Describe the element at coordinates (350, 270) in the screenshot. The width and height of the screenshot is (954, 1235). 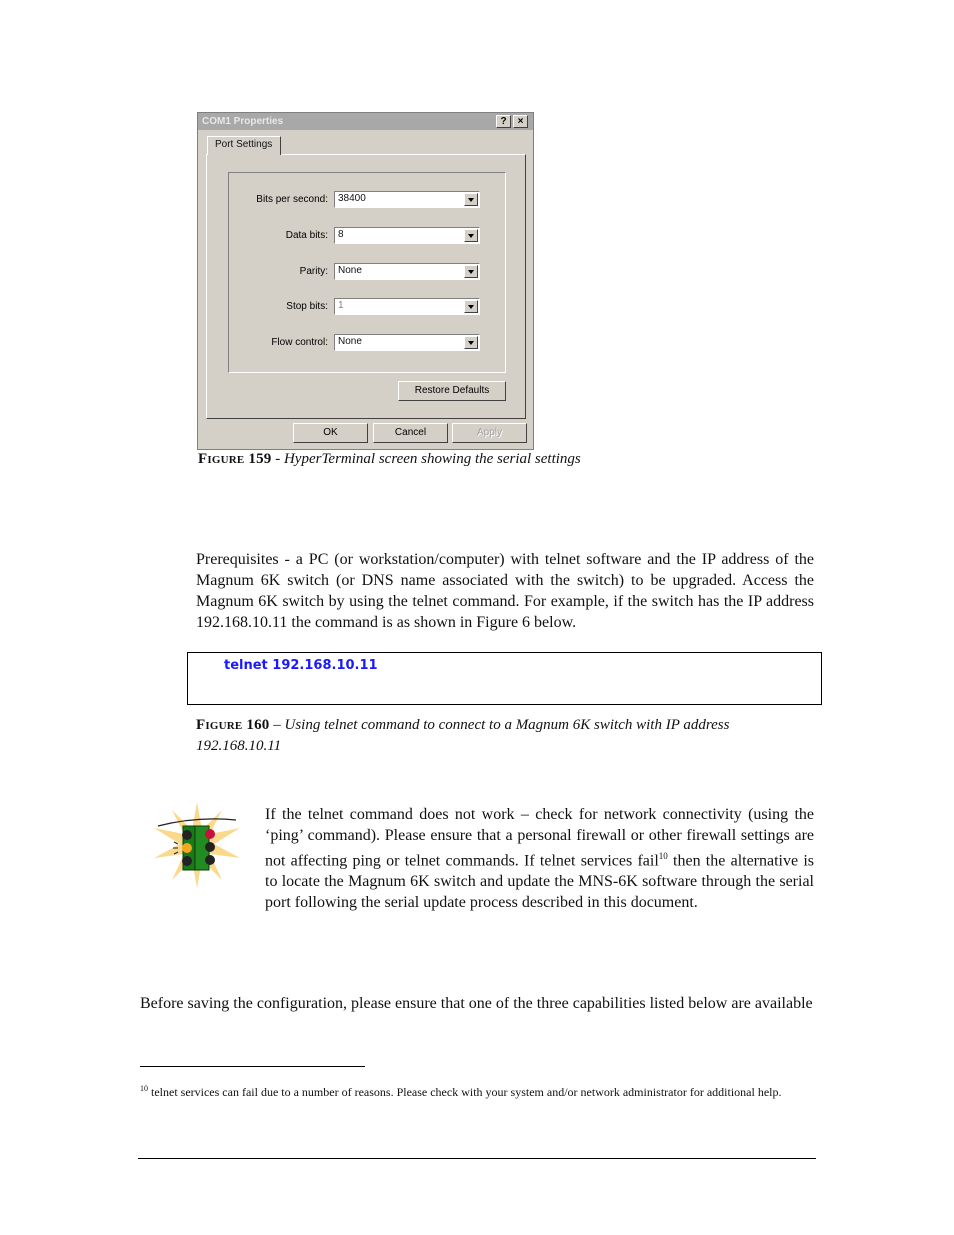
I see `parity-value: None` at that location.